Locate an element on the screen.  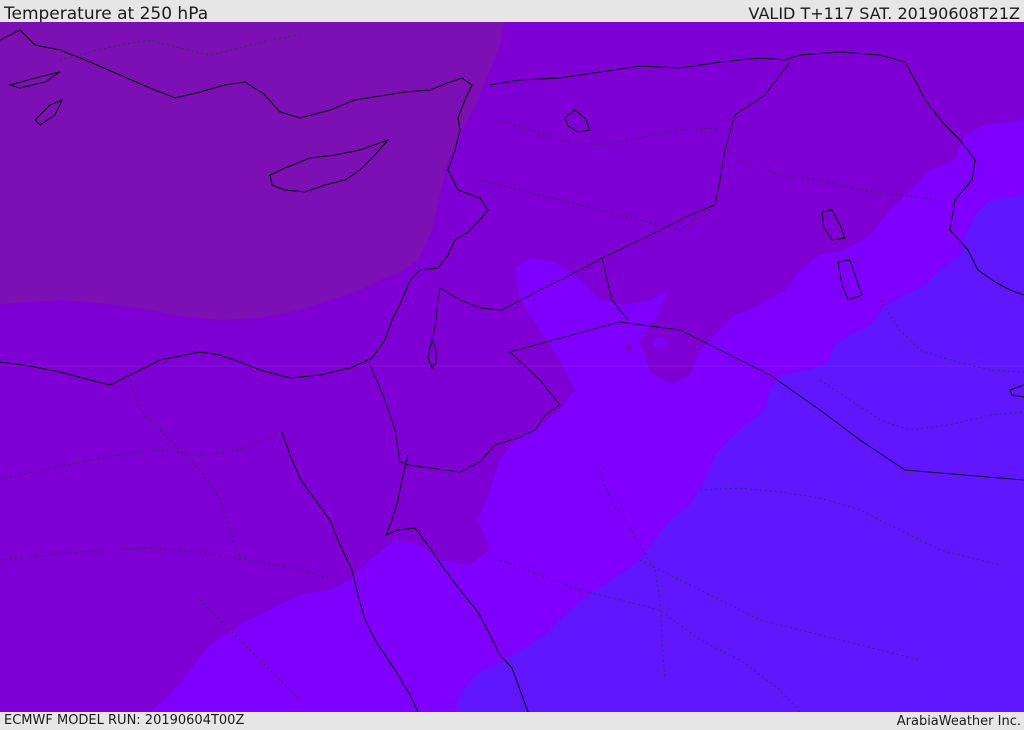
model-run-label: ECMWF MODEL RUN: 20190604T00Z is located at coordinates (124, 720).